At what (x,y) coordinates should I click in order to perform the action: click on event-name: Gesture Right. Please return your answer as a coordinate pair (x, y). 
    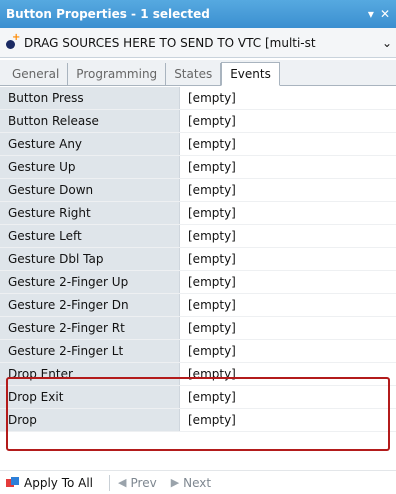
    Looking at the image, I should click on (90, 213).